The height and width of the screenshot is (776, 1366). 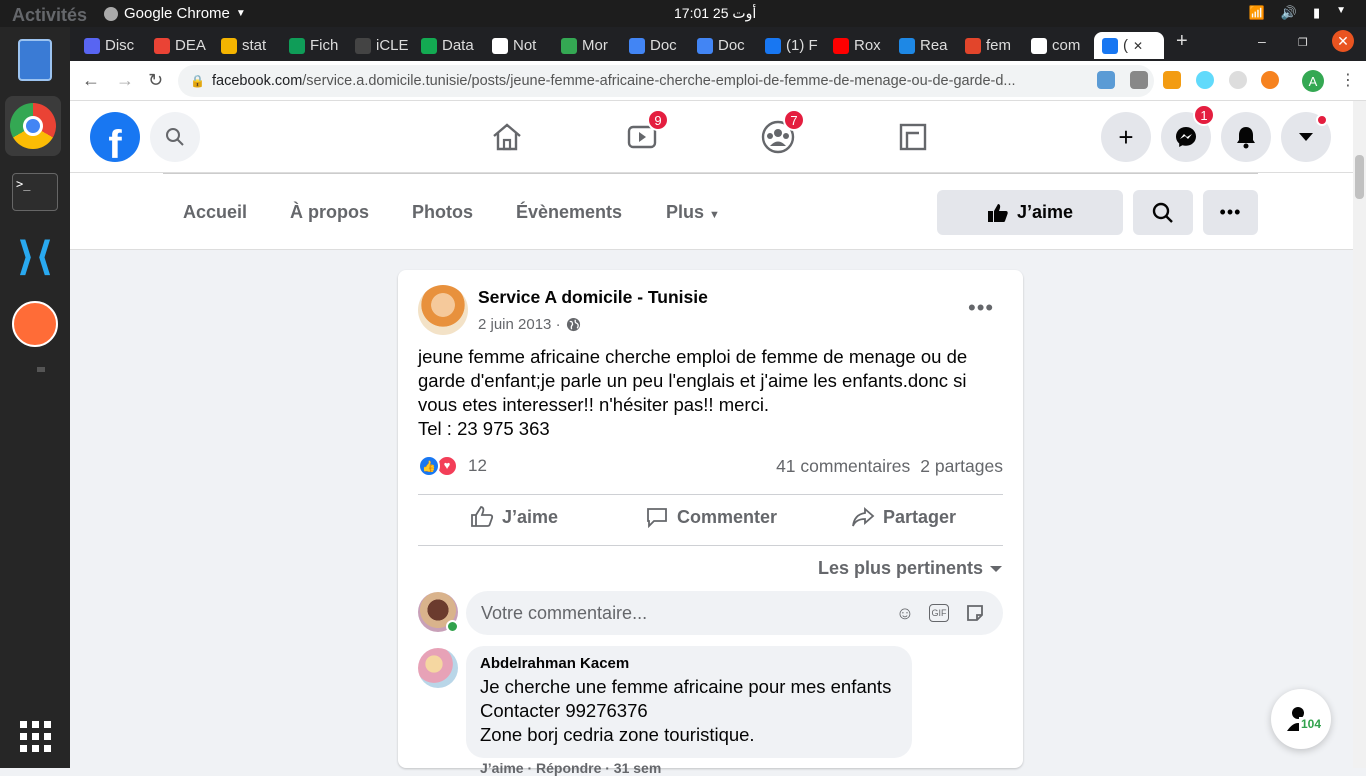 I want to click on browser-tab: stat, so click(x=251, y=45).